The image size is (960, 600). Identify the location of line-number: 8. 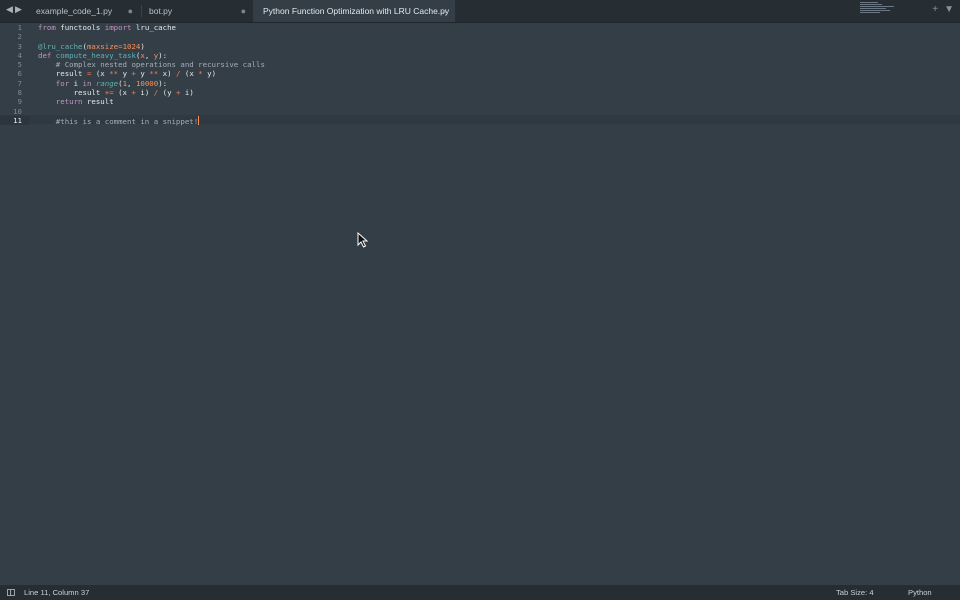
(19, 93).